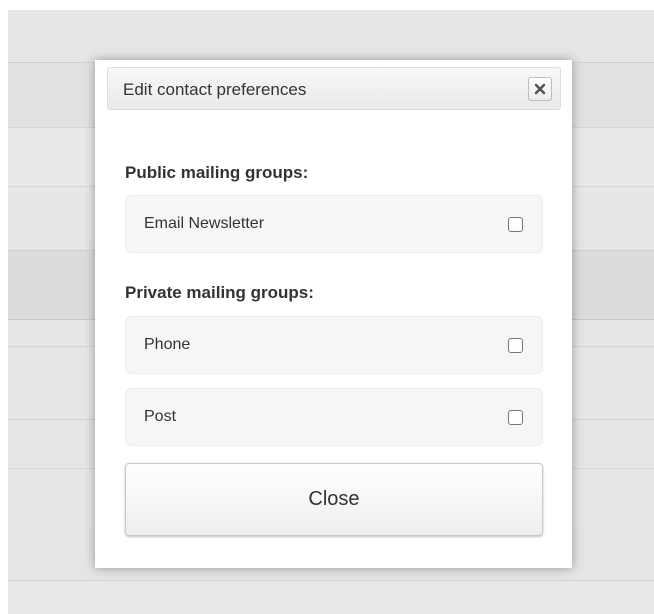 Image resolution: width=654 pixels, height=614 pixels. What do you see at coordinates (334, 88) in the screenshot?
I see `dialog-header: Edit contact preferences` at bounding box center [334, 88].